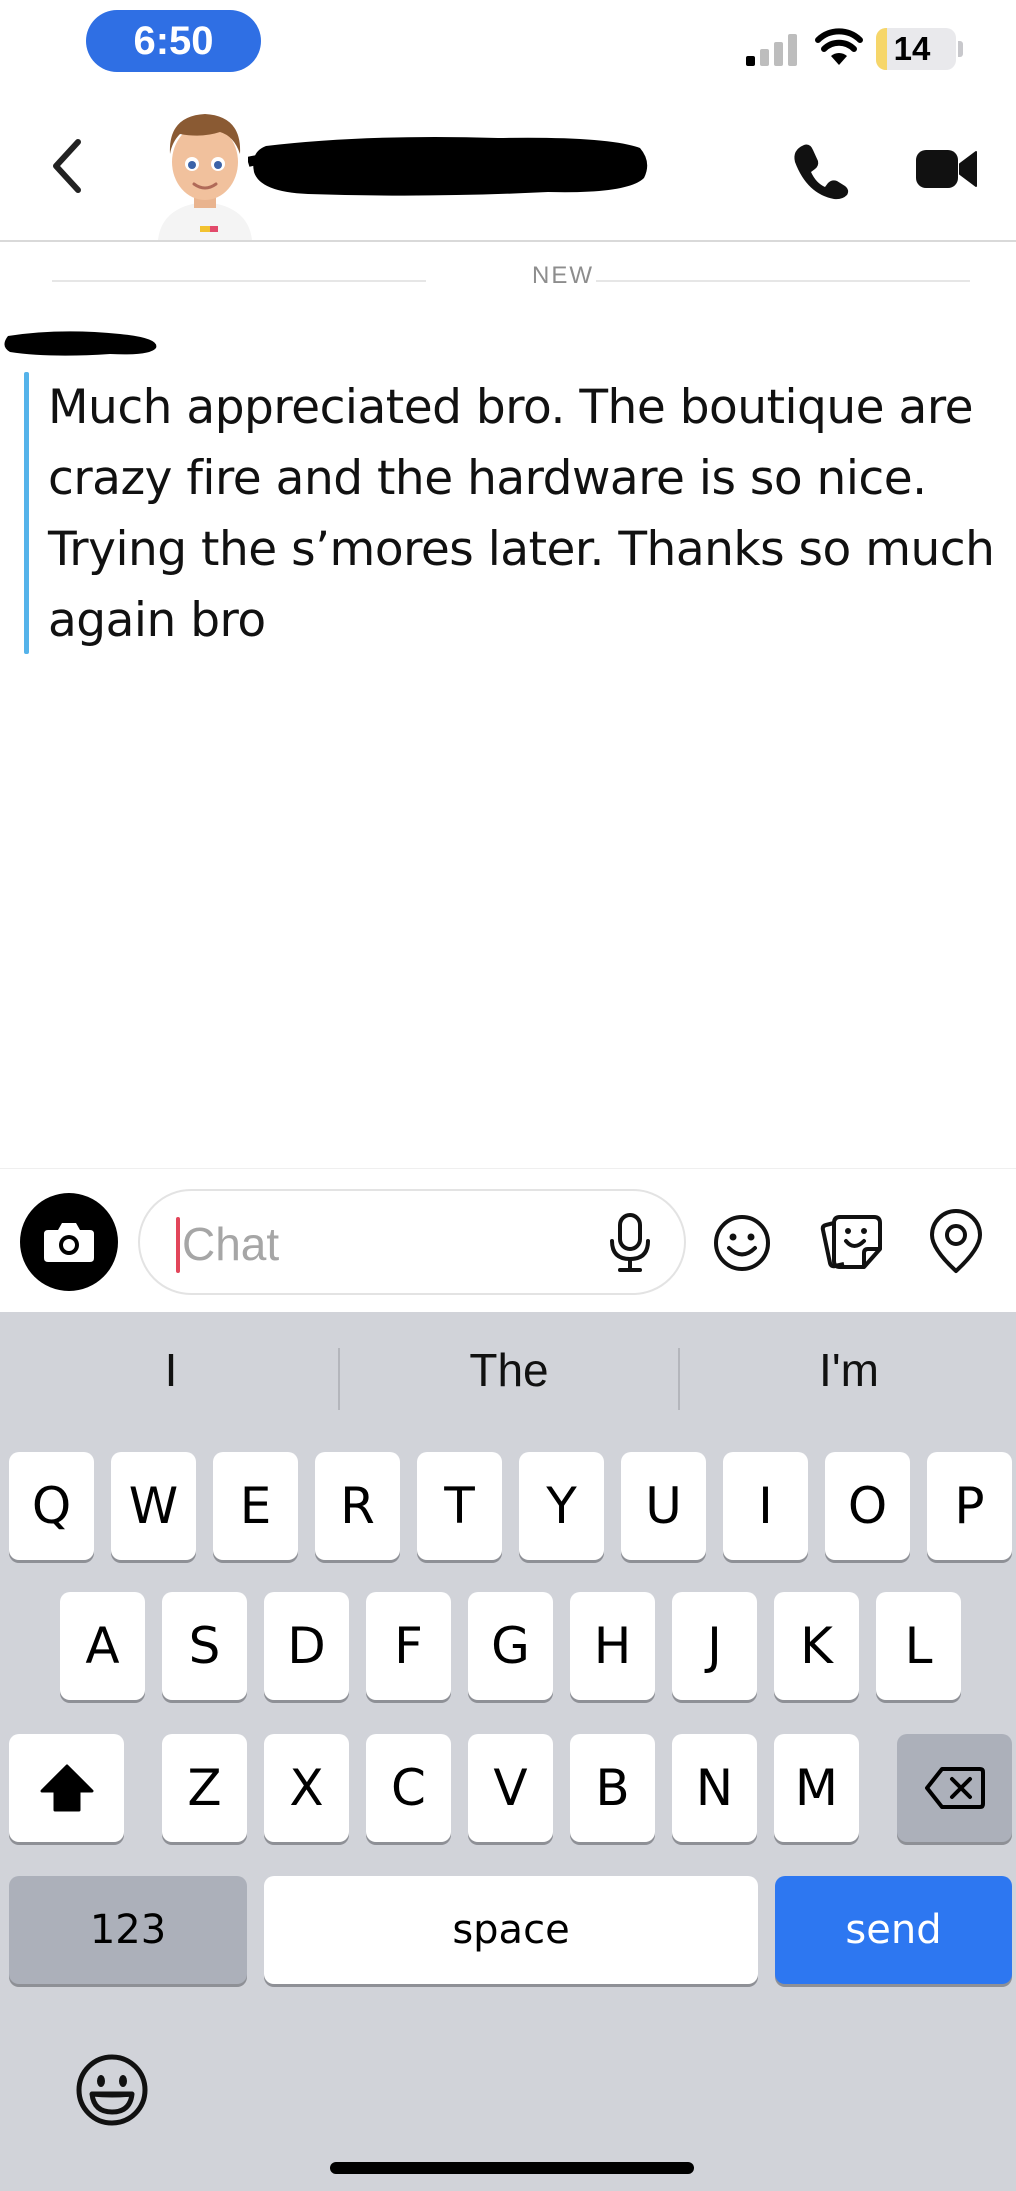 The width and height of the screenshot is (1016, 2191). Describe the element at coordinates (128, 1930) in the screenshot. I see `numbers-key: 123` at that location.